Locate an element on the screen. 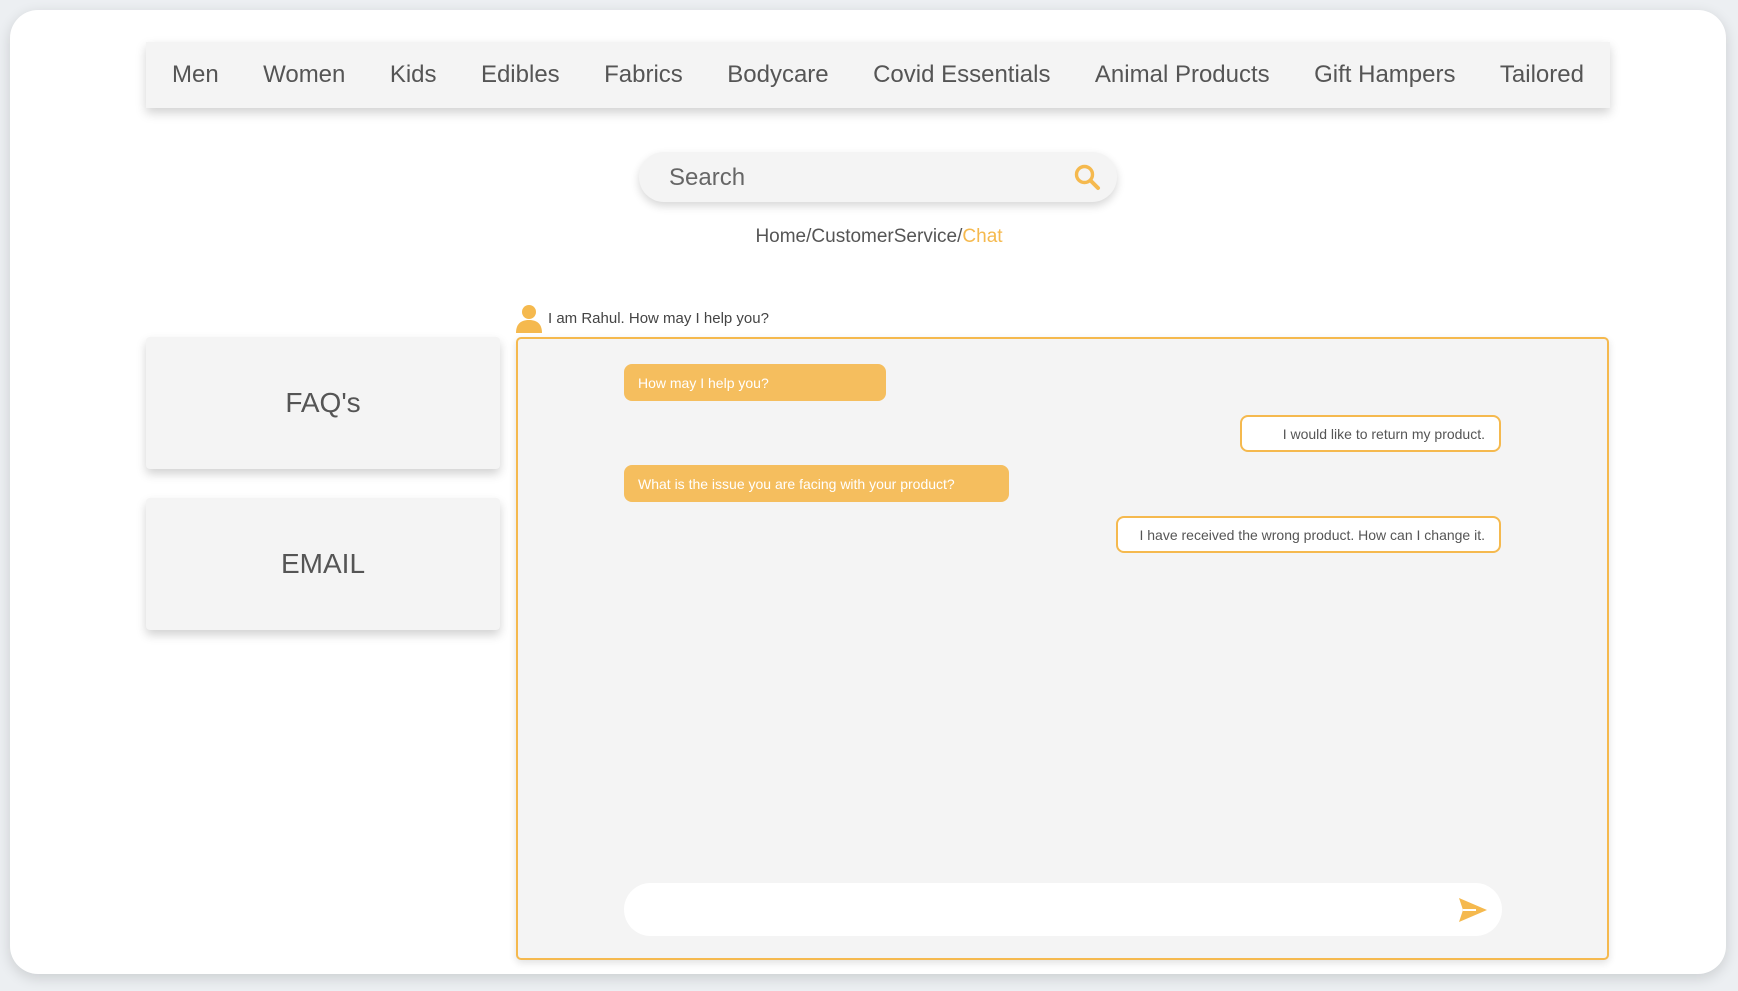 The image size is (1738, 991). nav-item-fabrics: Fabrics is located at coordinates (643, 75).